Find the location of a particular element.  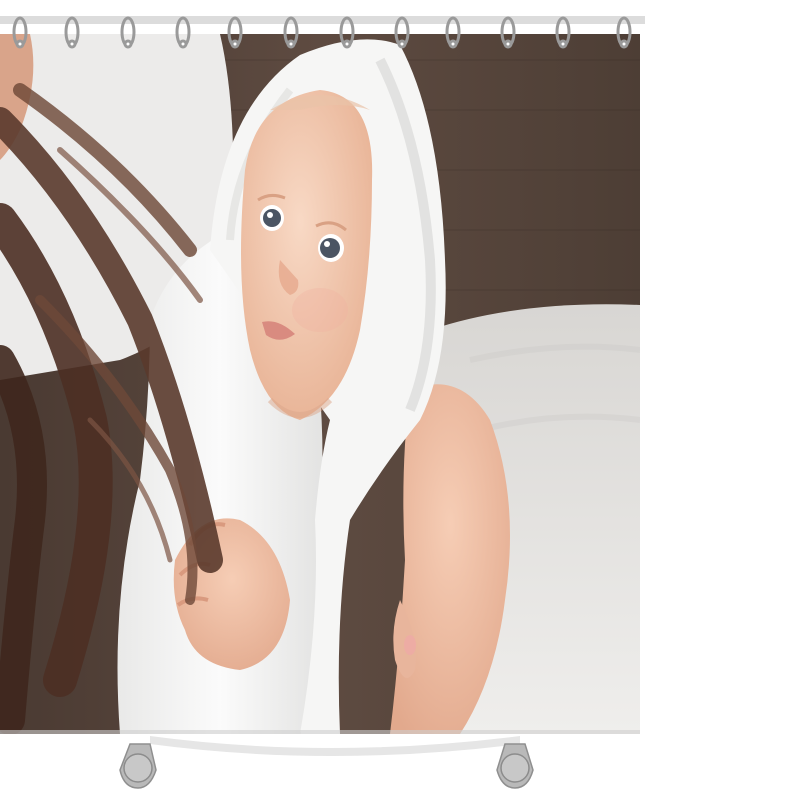

bathtub-base is located at coordinates (326, 762).